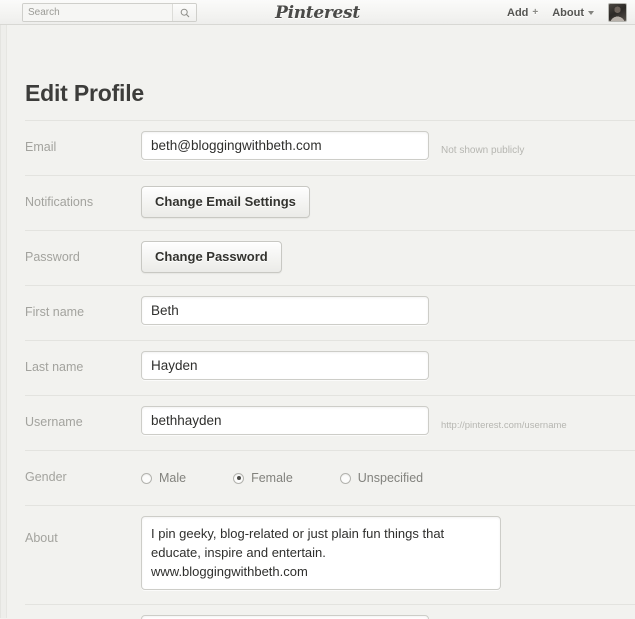  Describe the element at coordinates (55, 312) in the screenshot. I see `label-first-name: First name` at that location.